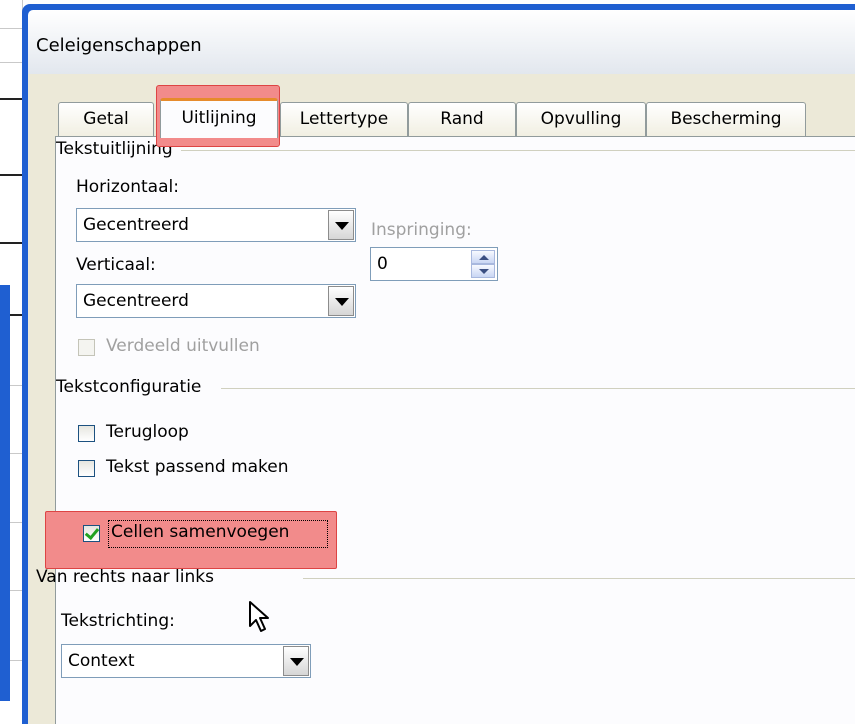 This screenshot has height=724, width=855. What do you see at coordinates (118, 621) in the screenshot?
I see `text-direction-label: Tekstrichting:` at bounding box center [118, 621].